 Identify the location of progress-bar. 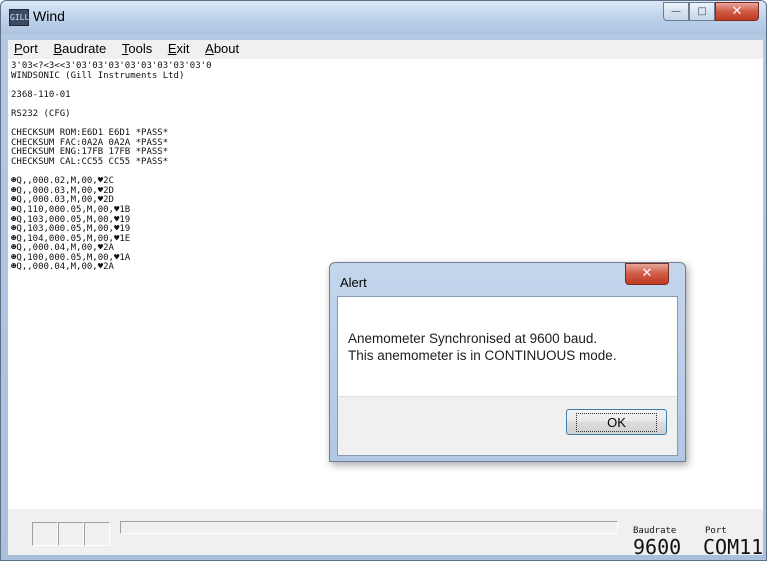
(369, 527).